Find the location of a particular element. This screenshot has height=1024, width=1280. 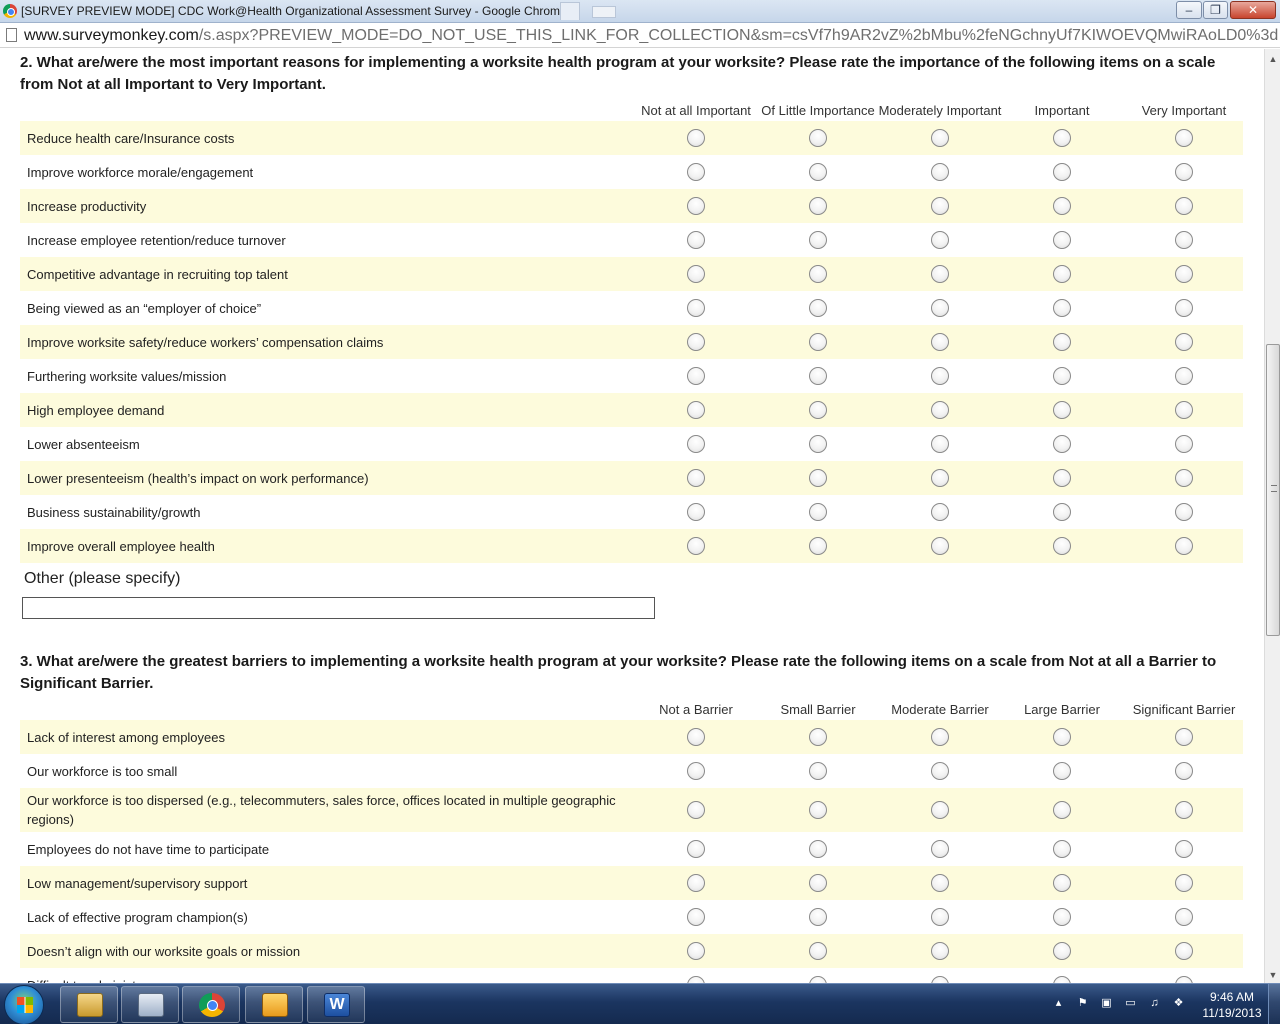

taskbar-word-button: W is located at coordinates (336, 1004).